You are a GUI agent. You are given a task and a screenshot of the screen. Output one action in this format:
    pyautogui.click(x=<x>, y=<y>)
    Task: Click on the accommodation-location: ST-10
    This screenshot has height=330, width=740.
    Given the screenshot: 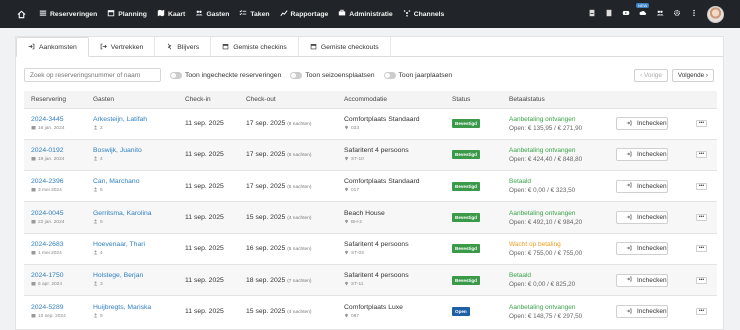 What is the action you would take?
    pyautogui.click(x=394, y=159)
    